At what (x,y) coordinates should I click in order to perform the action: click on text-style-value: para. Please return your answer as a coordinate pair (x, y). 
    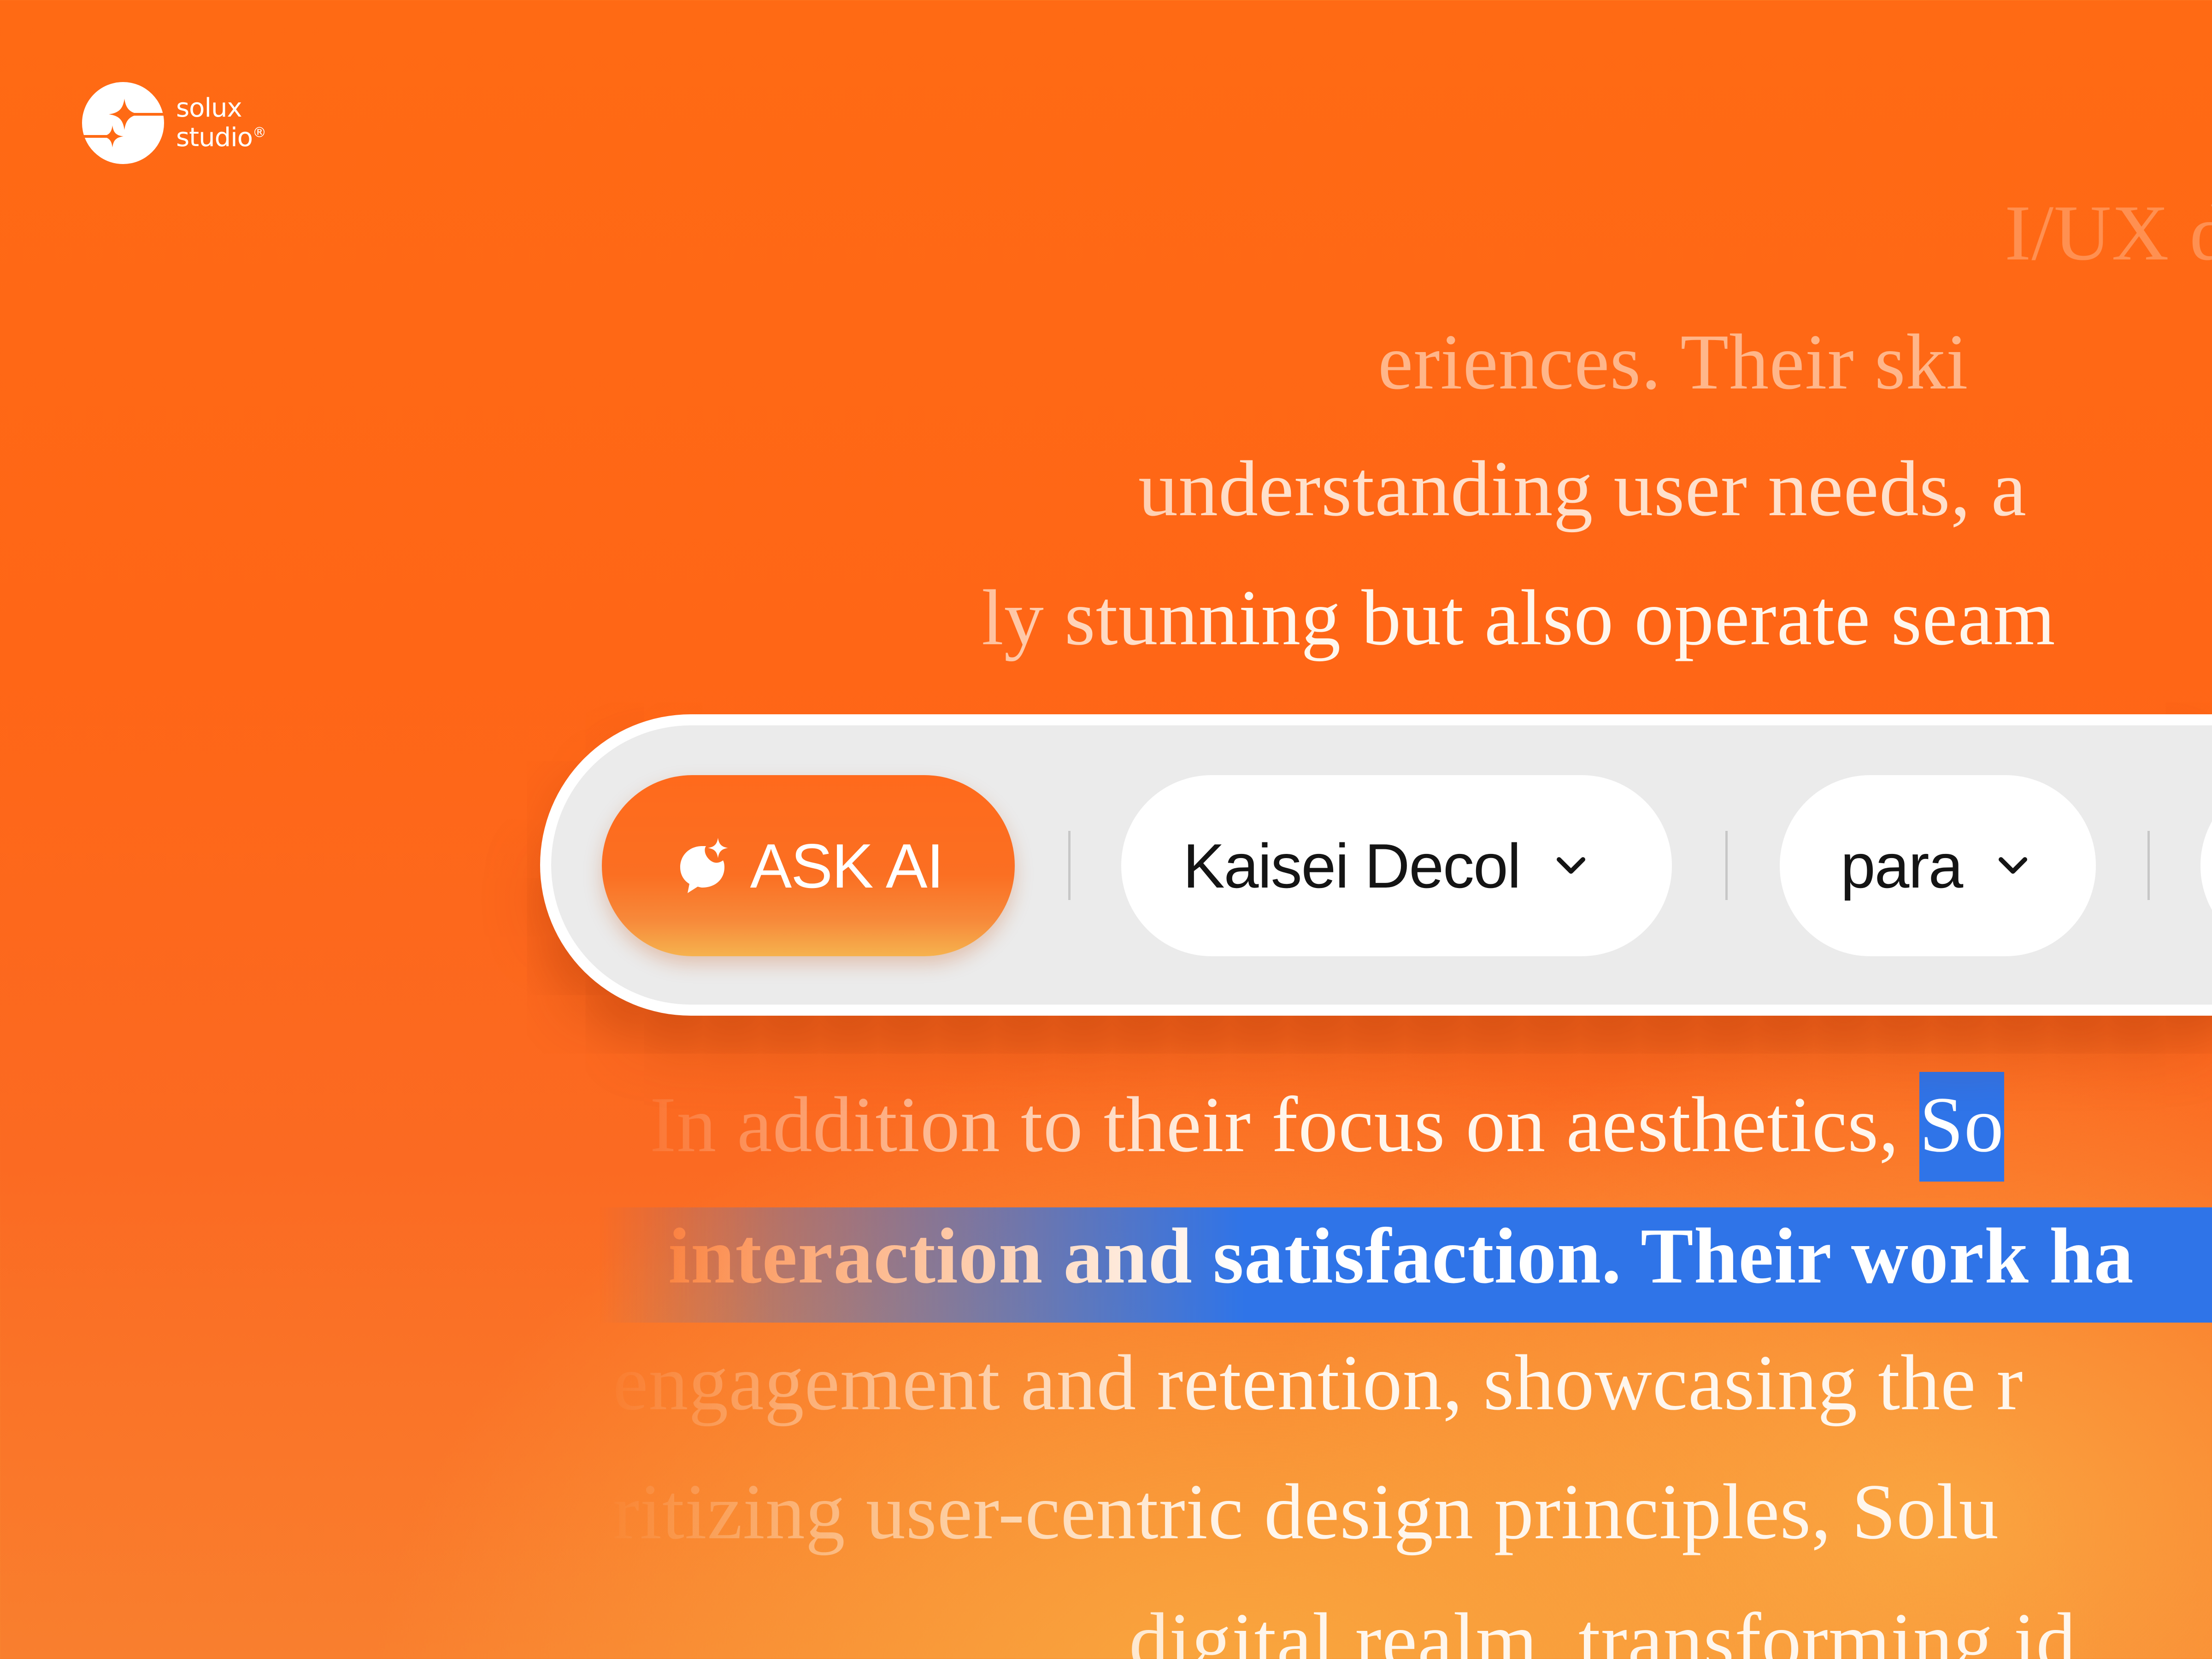
    Looking at the image, I should click on (1902, 865).